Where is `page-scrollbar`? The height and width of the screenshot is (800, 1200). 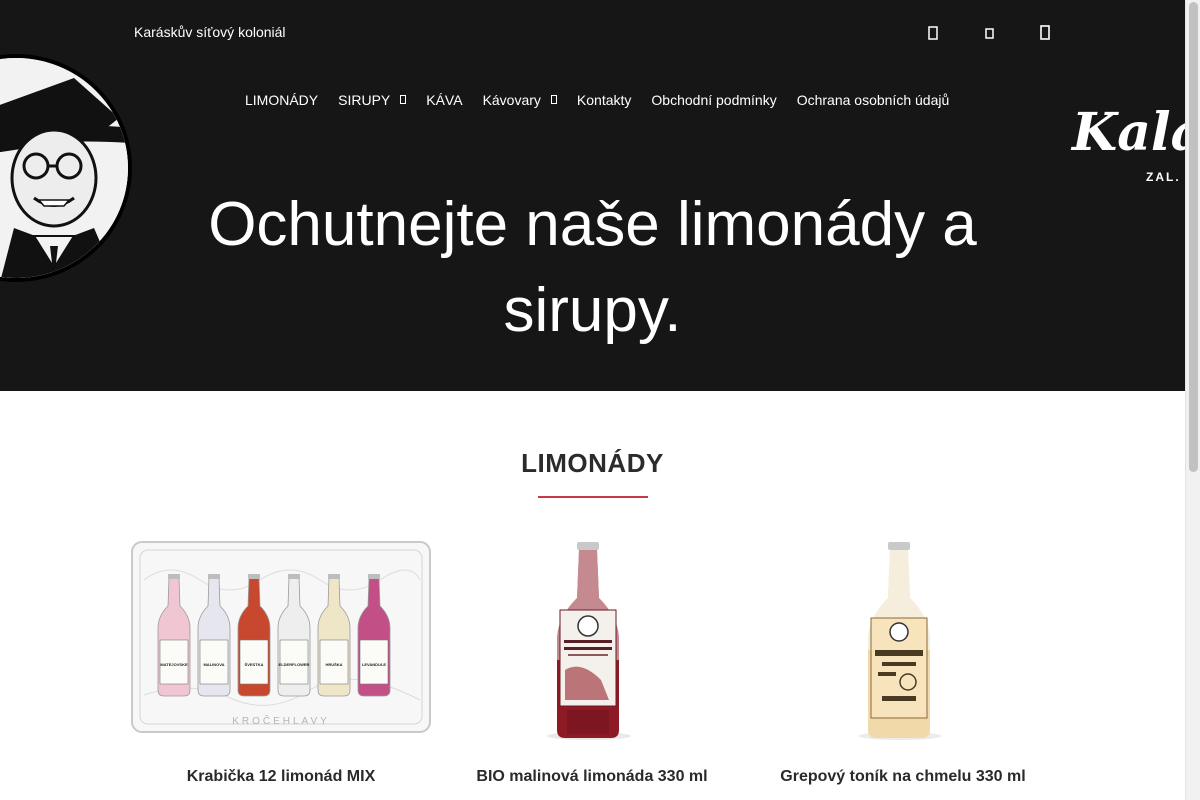 page-scrollbar is located at coordinates (1192, 400).